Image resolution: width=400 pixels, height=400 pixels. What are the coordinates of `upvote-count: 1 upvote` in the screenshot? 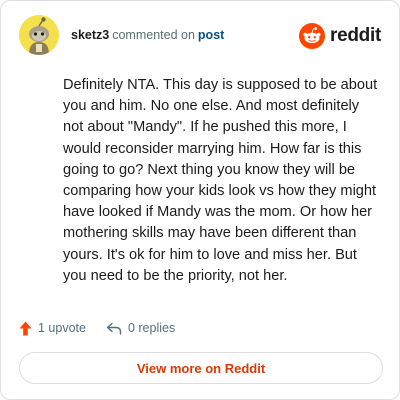 It's located at (62, 328).